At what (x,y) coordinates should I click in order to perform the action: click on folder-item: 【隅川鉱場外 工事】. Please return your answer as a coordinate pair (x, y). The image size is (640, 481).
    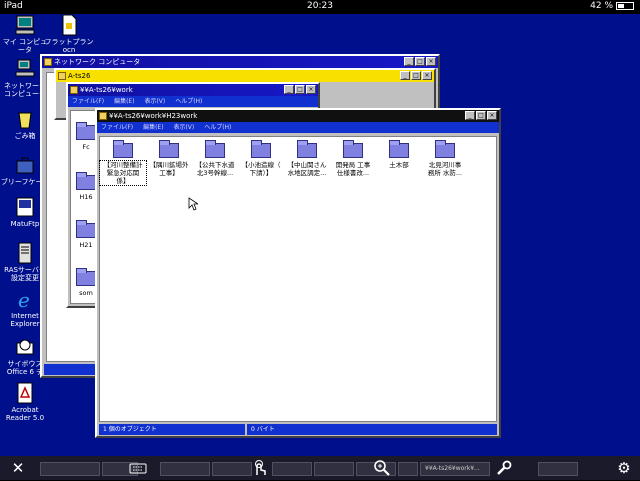
    Looking at the image, I should click on (169, 158).